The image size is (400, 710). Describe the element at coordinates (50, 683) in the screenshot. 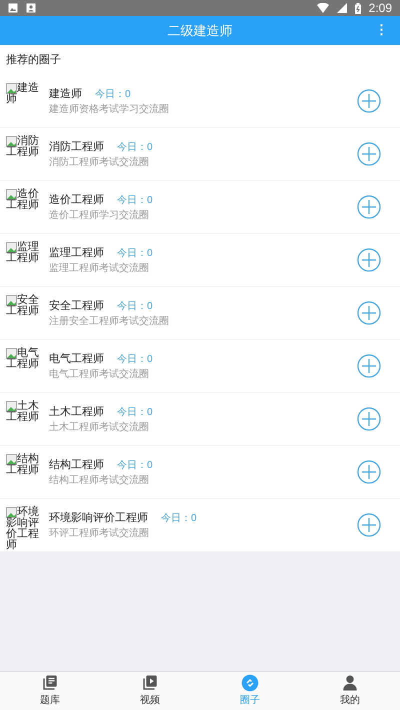

I see `book-stack-icon` at that location.